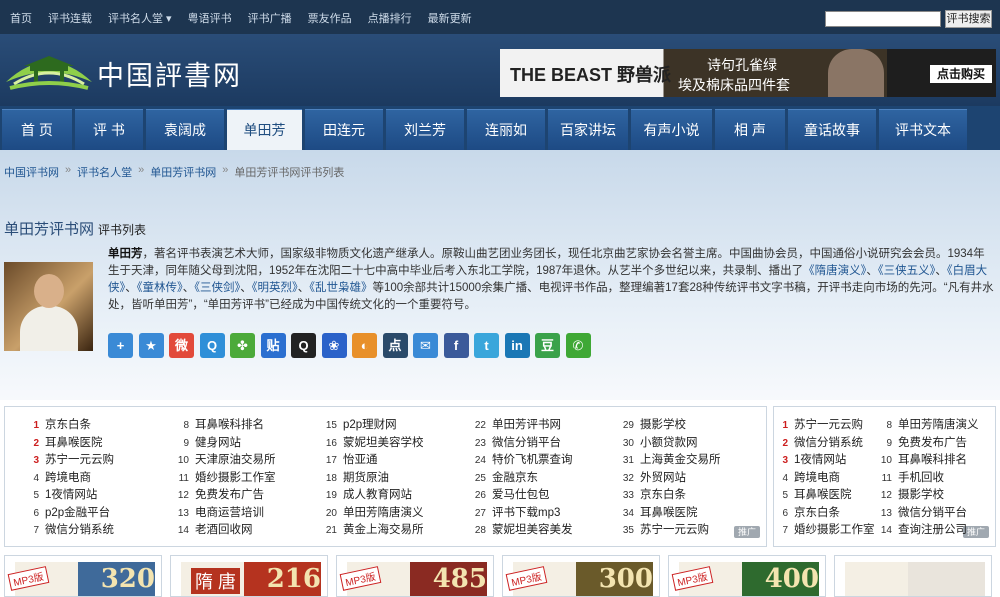 This screenshot has height=597, width=1000. What do you see at coordinates (181, 345) in the screenshot?
I see `weibo-icon: 微` at bounding box center [181, 345].